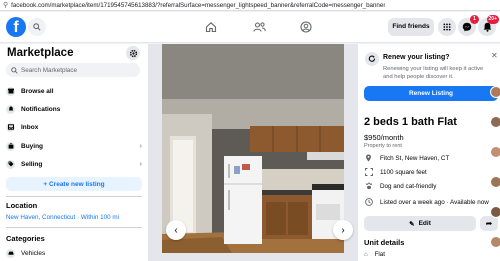  I want to click on category-label: Vehicles, so click(33, 253).